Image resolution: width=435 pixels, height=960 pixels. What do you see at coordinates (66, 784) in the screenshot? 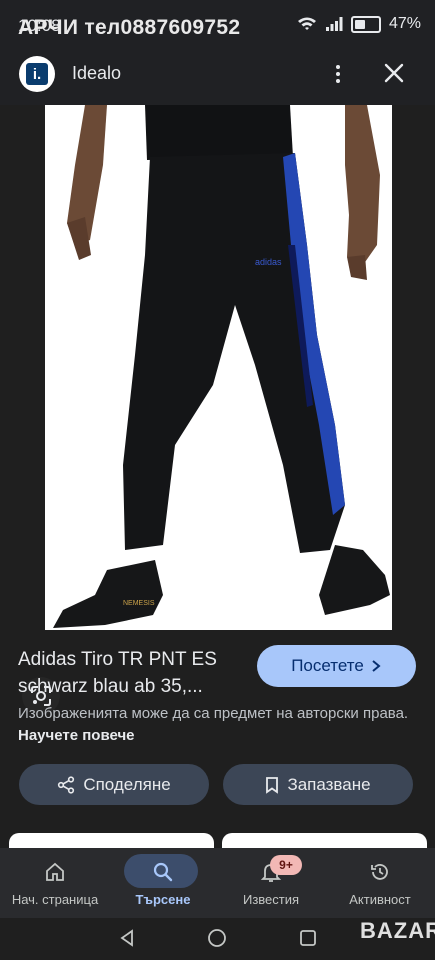
I see `share-icon` at bounding box center [66, 784].